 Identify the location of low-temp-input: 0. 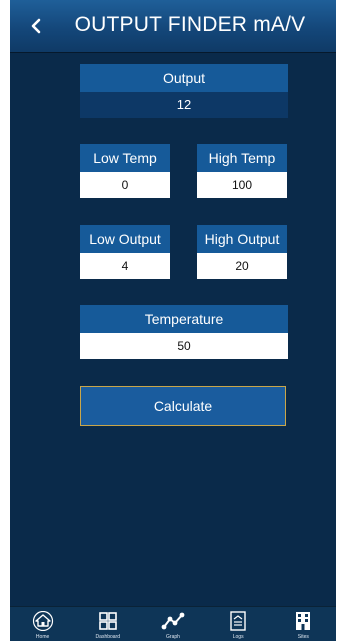
(125, 185).